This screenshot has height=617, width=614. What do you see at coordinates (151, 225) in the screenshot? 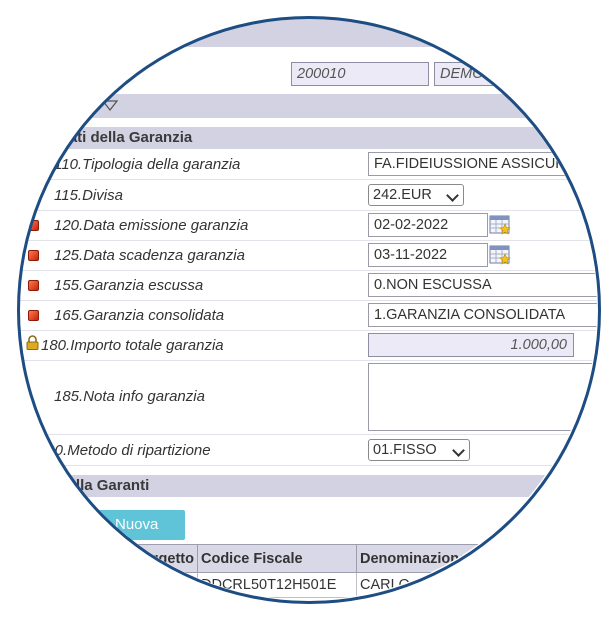
I see `label-data-emissione: 120.Data emissione garanzia` at bounding box center [151, 225].